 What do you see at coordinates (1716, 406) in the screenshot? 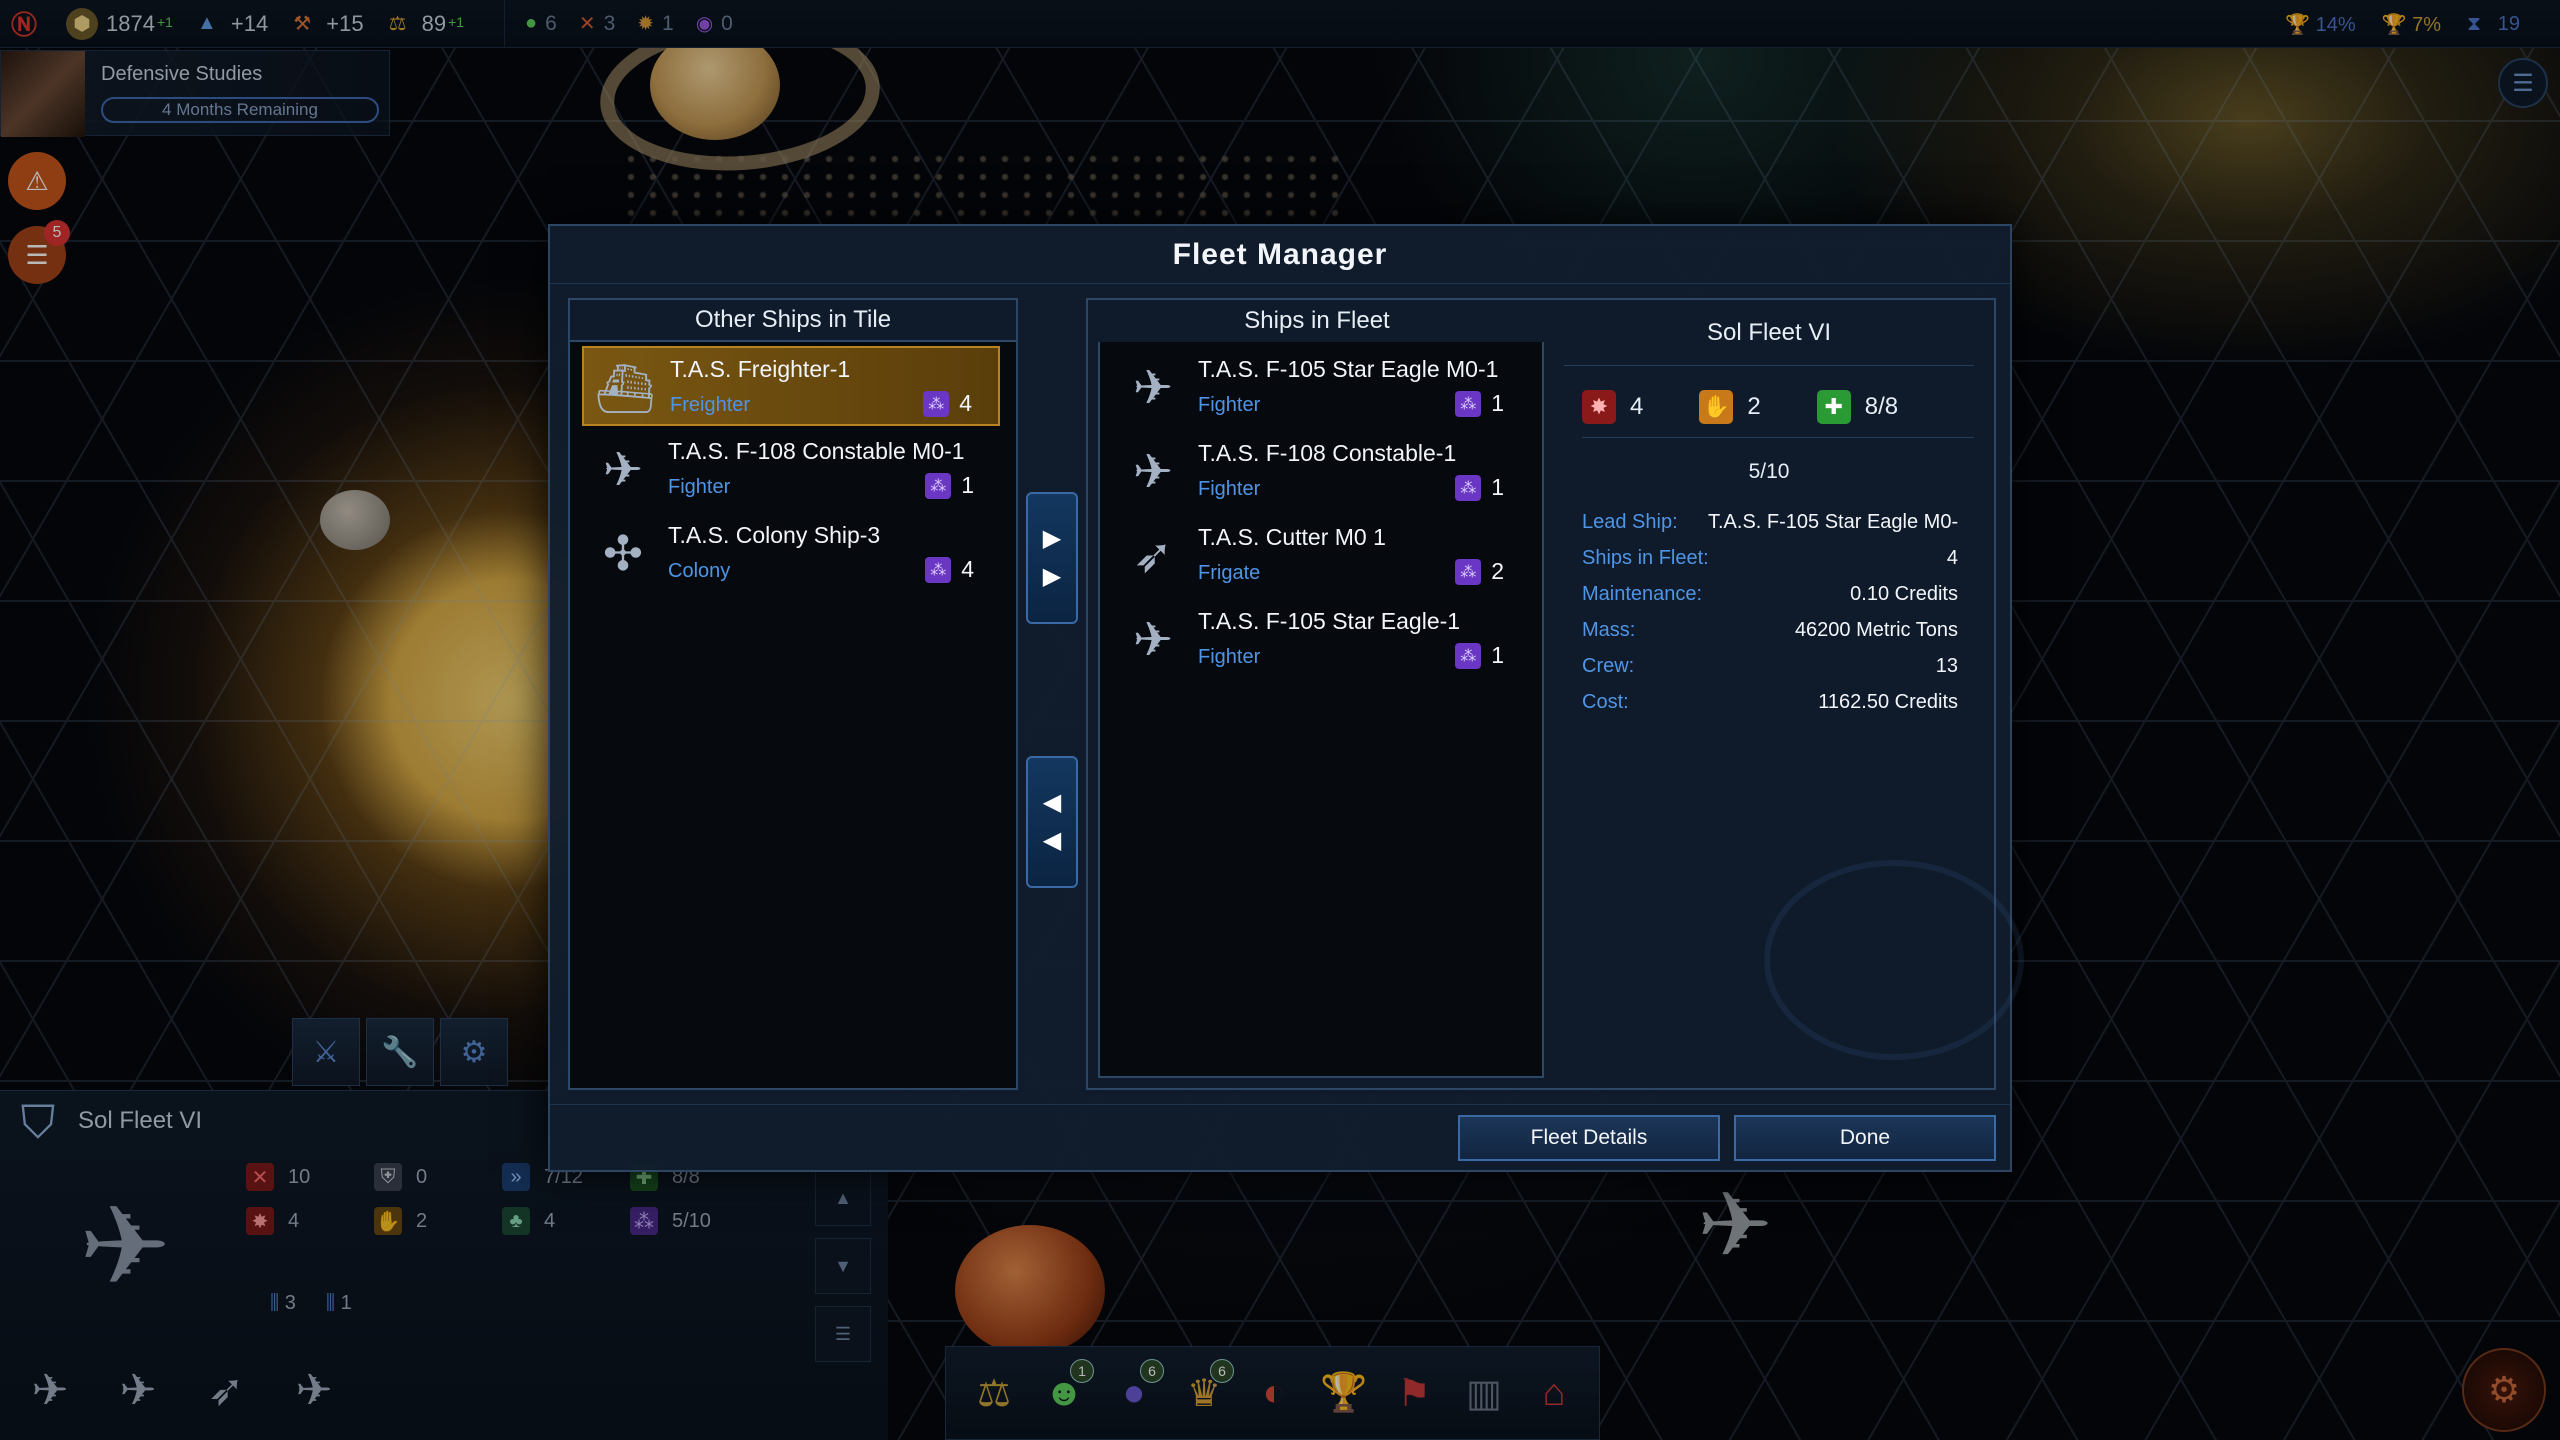
I see `defense-icon: ✋` at bounding box center [1716, 406].